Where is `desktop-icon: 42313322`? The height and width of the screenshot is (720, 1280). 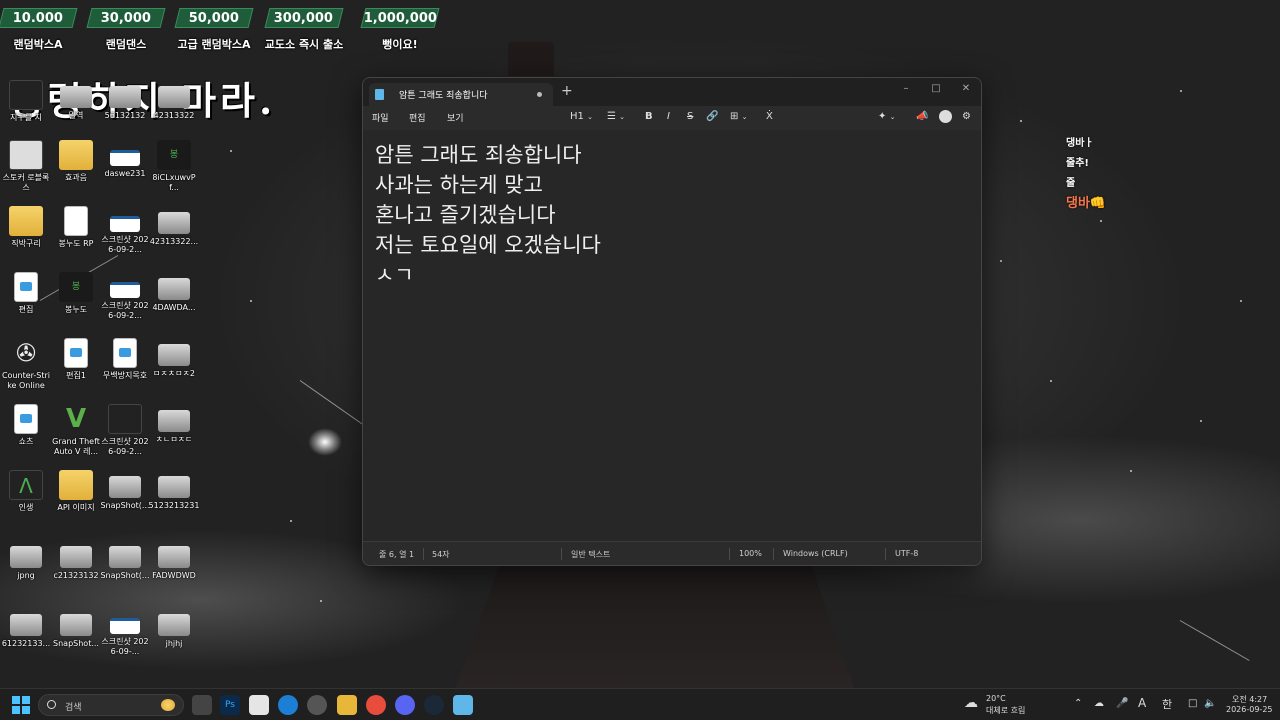
desktop-icon: 42313322 is located at coordinates (174, 100).